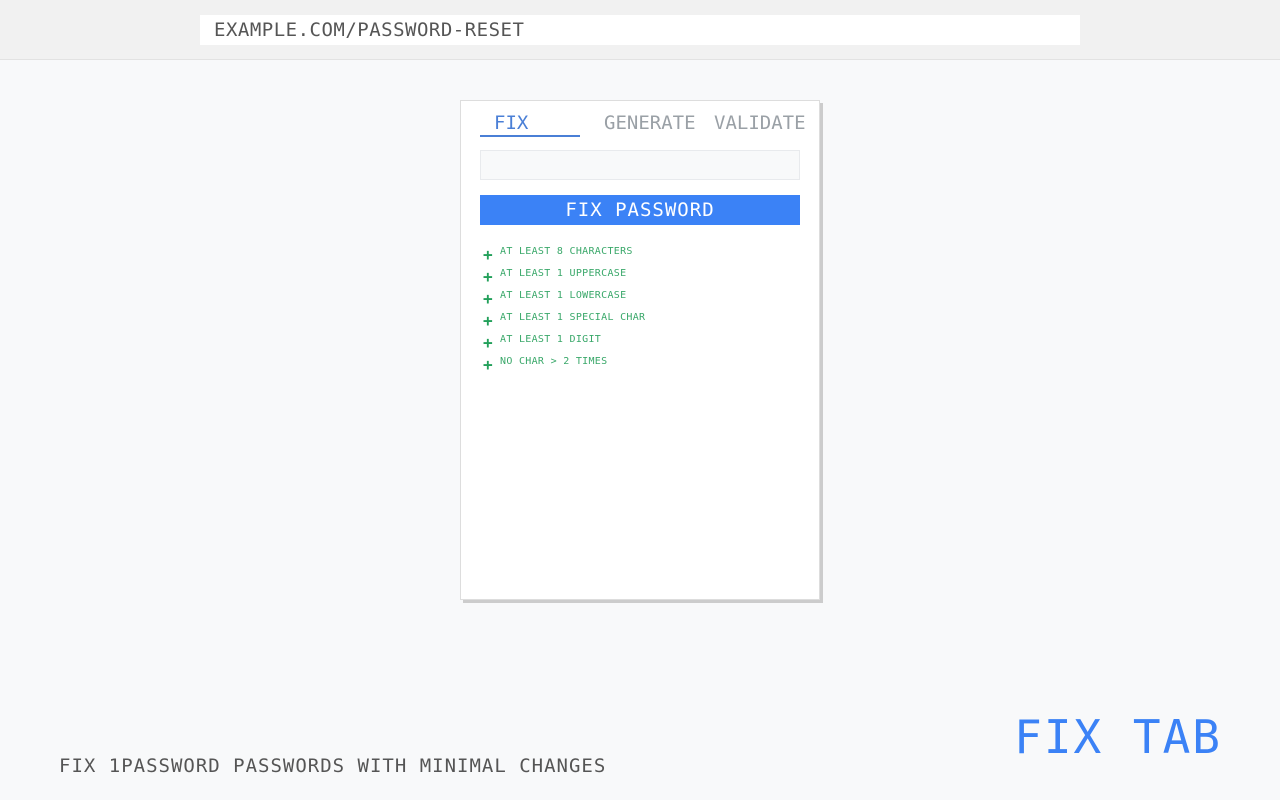 This screenshot has height=800, width=1280. I want to click on fix-password-button: FIX PASSWORD, so click(640, 210).